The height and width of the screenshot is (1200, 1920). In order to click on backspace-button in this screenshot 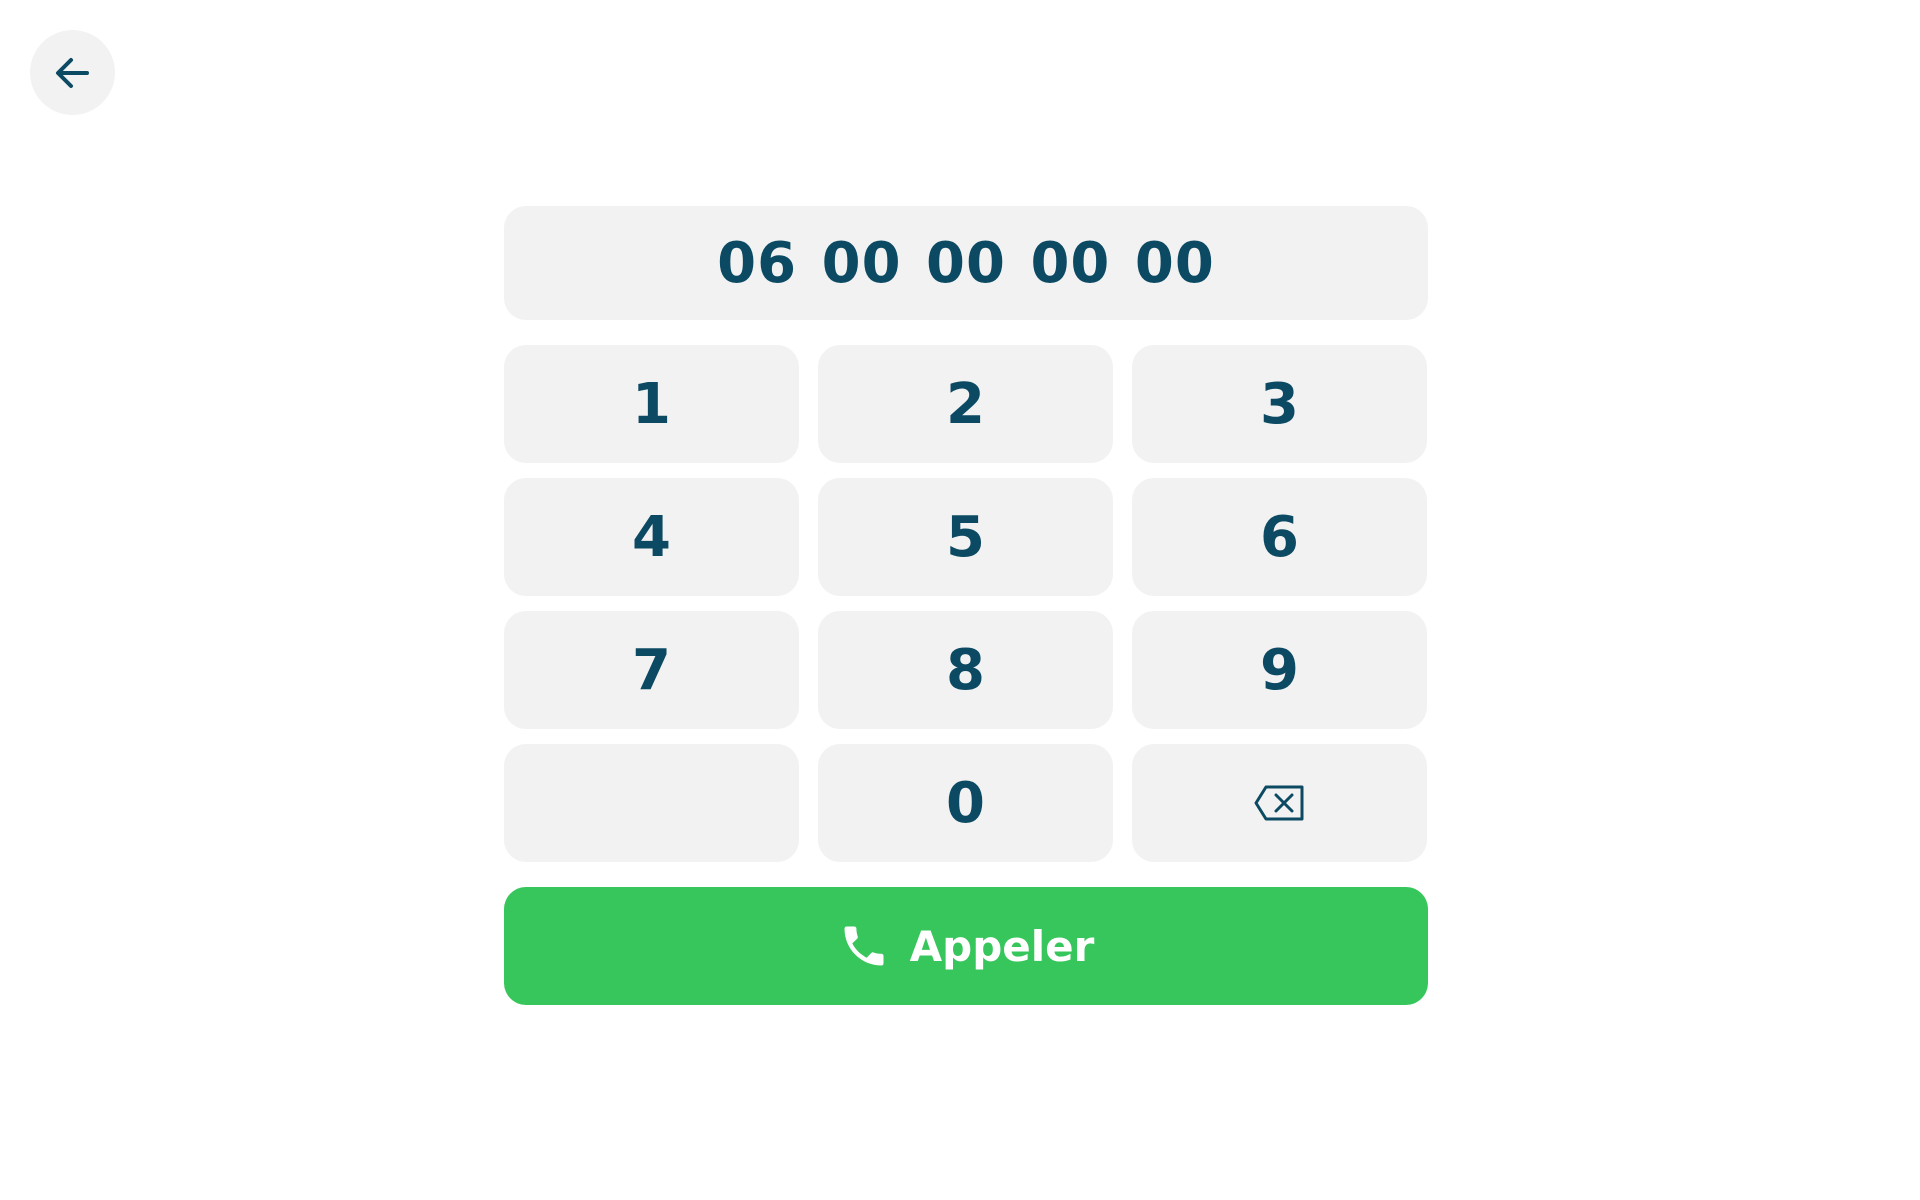, I will do `click(1279, 803)`.